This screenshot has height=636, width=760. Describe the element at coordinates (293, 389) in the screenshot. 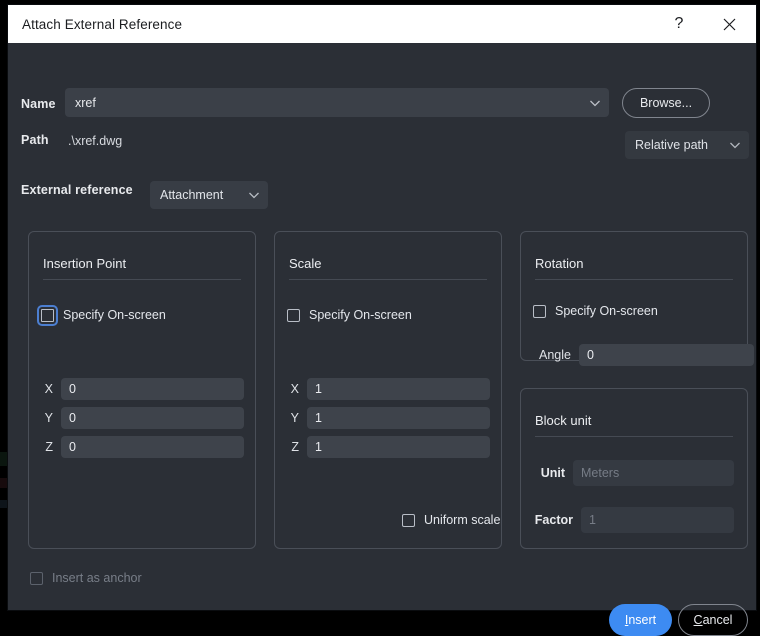

I see `scale-x-label: X` at that location.